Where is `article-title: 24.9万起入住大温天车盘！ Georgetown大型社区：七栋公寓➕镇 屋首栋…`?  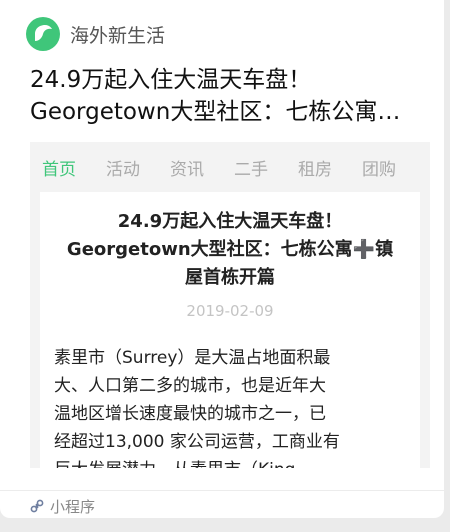 article-title: 24.9万起入住大温天车盘！ Georgetown大型社区：七栋公寓➕镇 屋首栋… is located at coordinates (230, 250).